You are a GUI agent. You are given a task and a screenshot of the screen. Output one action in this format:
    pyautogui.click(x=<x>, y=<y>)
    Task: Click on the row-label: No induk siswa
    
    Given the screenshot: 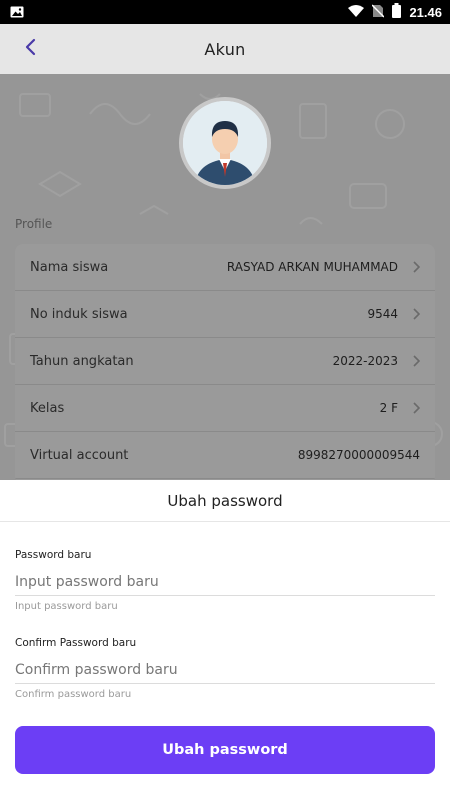 What is the action you would take?
    pyautogui.click(x=79, y=314)
    